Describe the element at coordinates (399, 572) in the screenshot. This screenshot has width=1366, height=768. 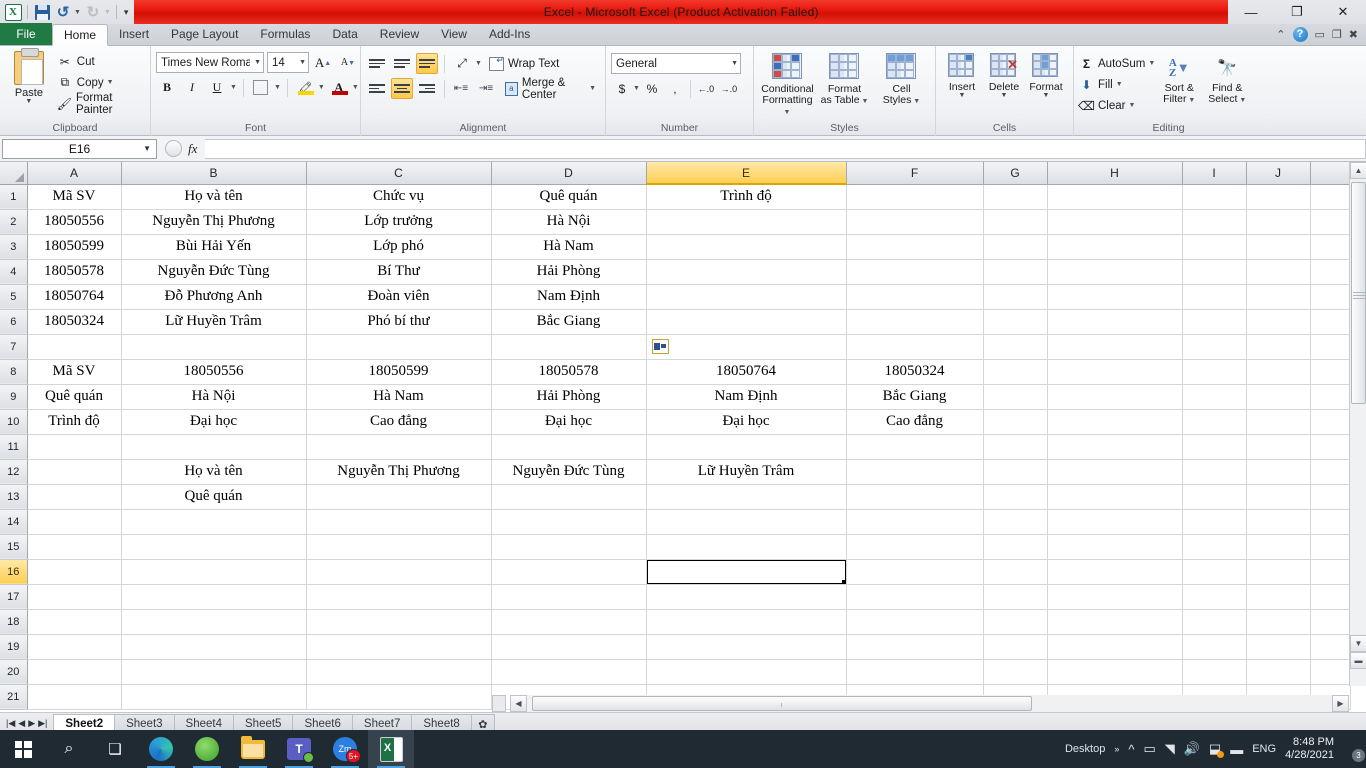
I see `cell-C16` at that location.